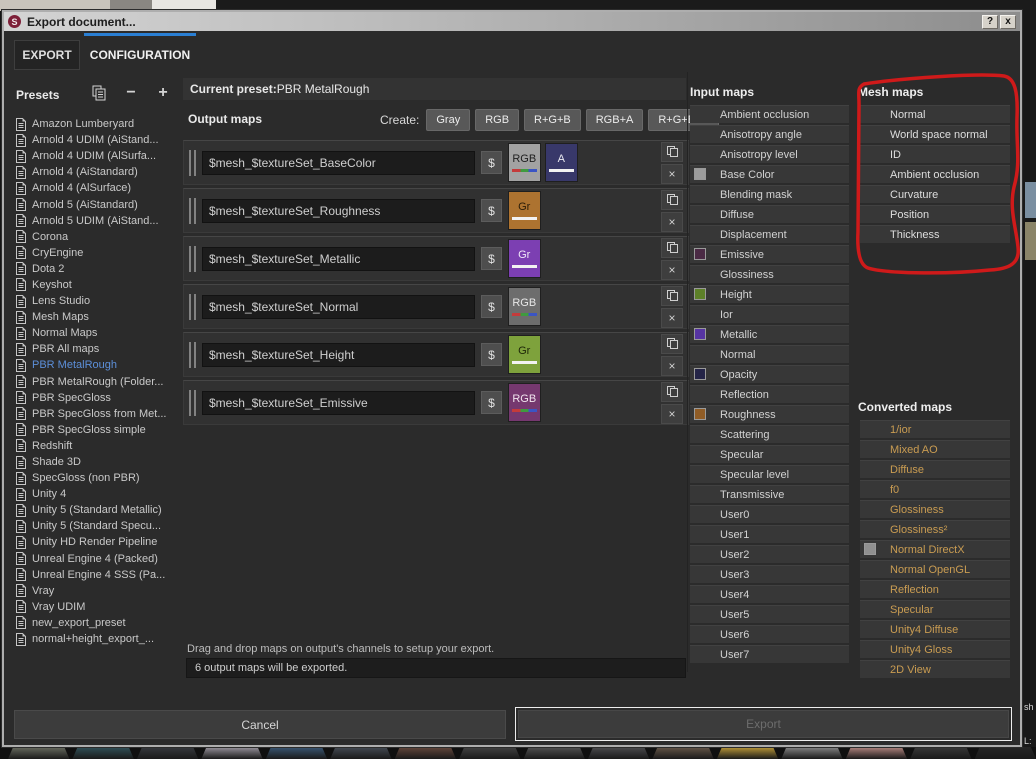 This screenshot has height=759, width=1036. I want to click on preset-list-item: Arnold 5 (AiStandard), so click(97, 204).